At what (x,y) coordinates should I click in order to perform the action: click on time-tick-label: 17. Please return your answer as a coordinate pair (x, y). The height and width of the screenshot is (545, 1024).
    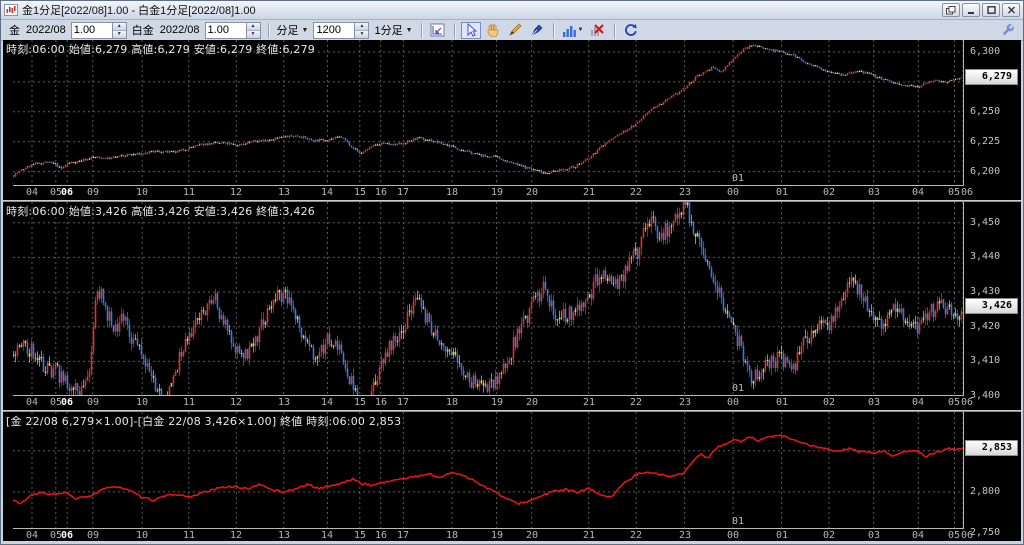
    Looking at the image, I should click on (403, 192).